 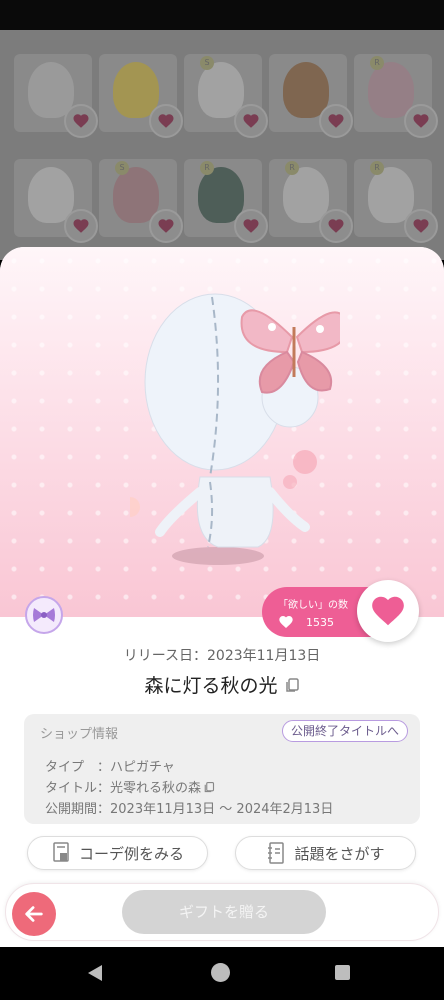 I want to click on find-topics-button: 話題をさがす, so click(x=325, y=853).